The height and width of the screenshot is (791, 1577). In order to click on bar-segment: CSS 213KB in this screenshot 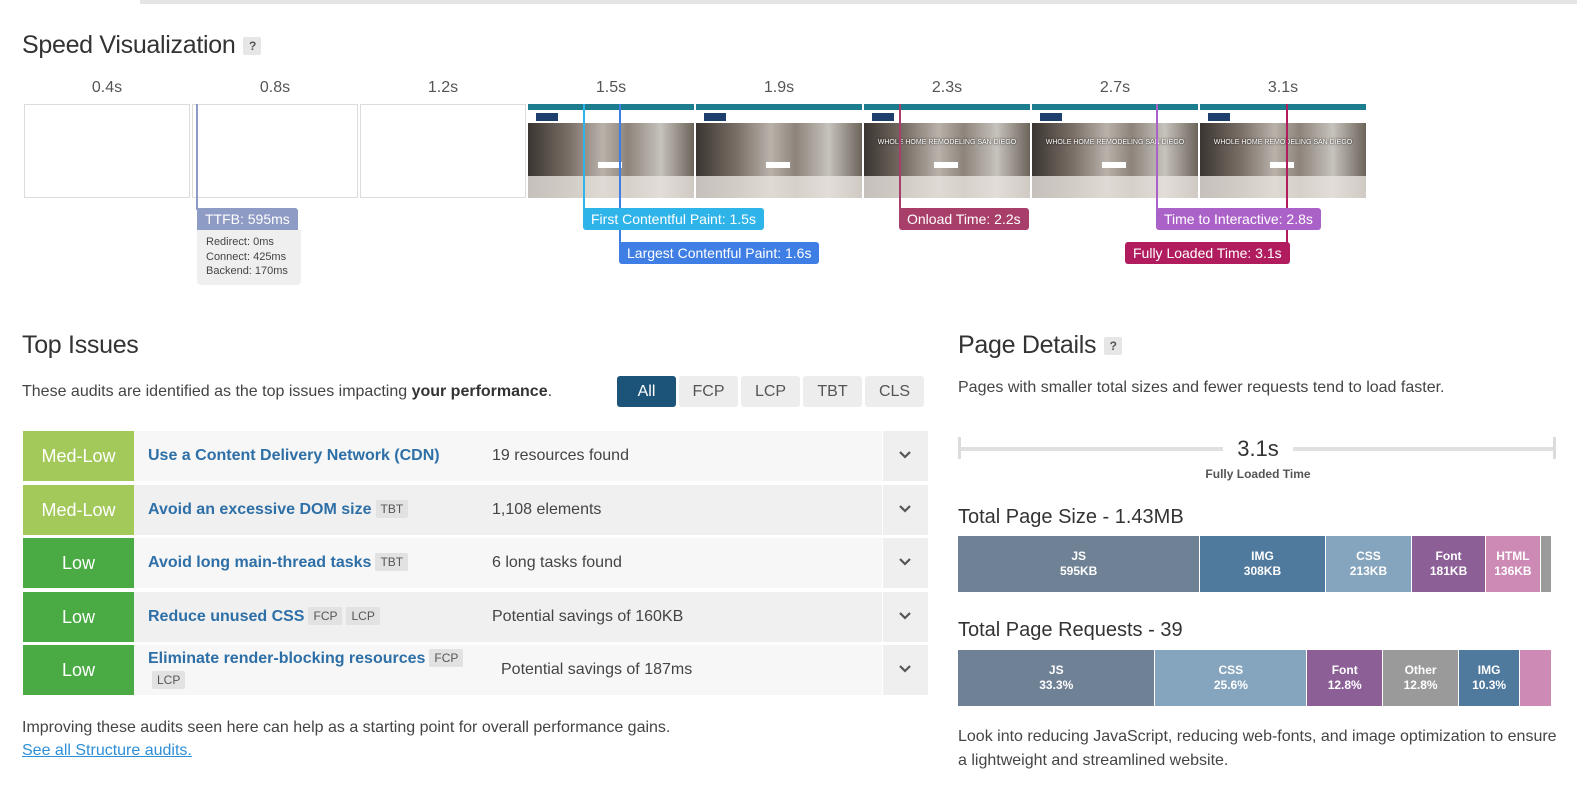, I will do `click(1369, 564)`.